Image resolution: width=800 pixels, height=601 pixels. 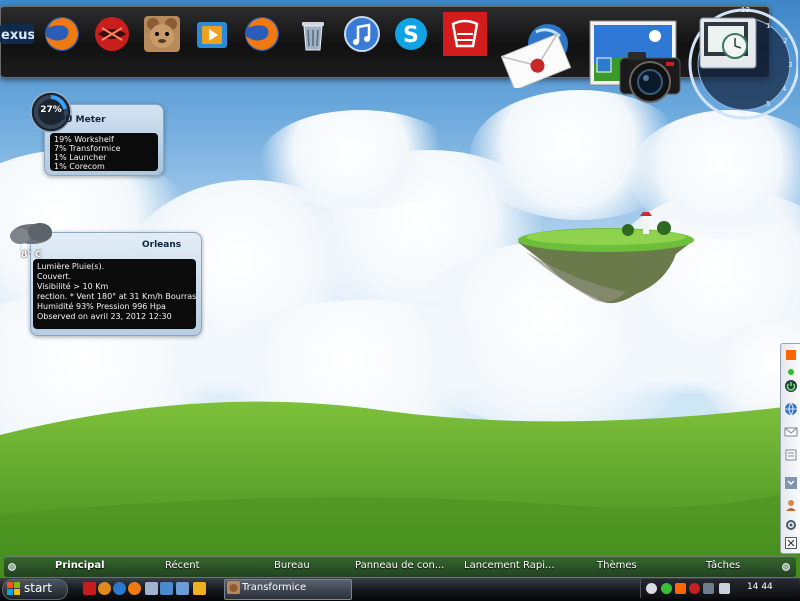 I want to click on tray-back-icon, so click(x=651, y=588).